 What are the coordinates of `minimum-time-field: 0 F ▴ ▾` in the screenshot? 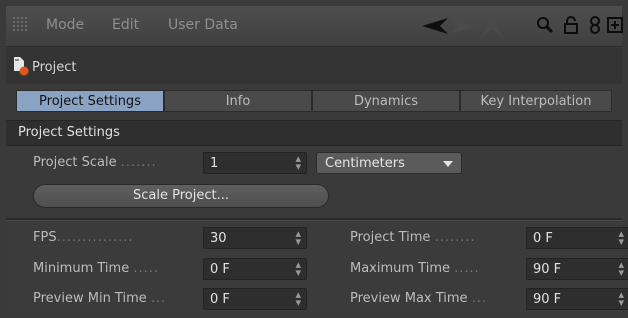 It's located at (255, 269).